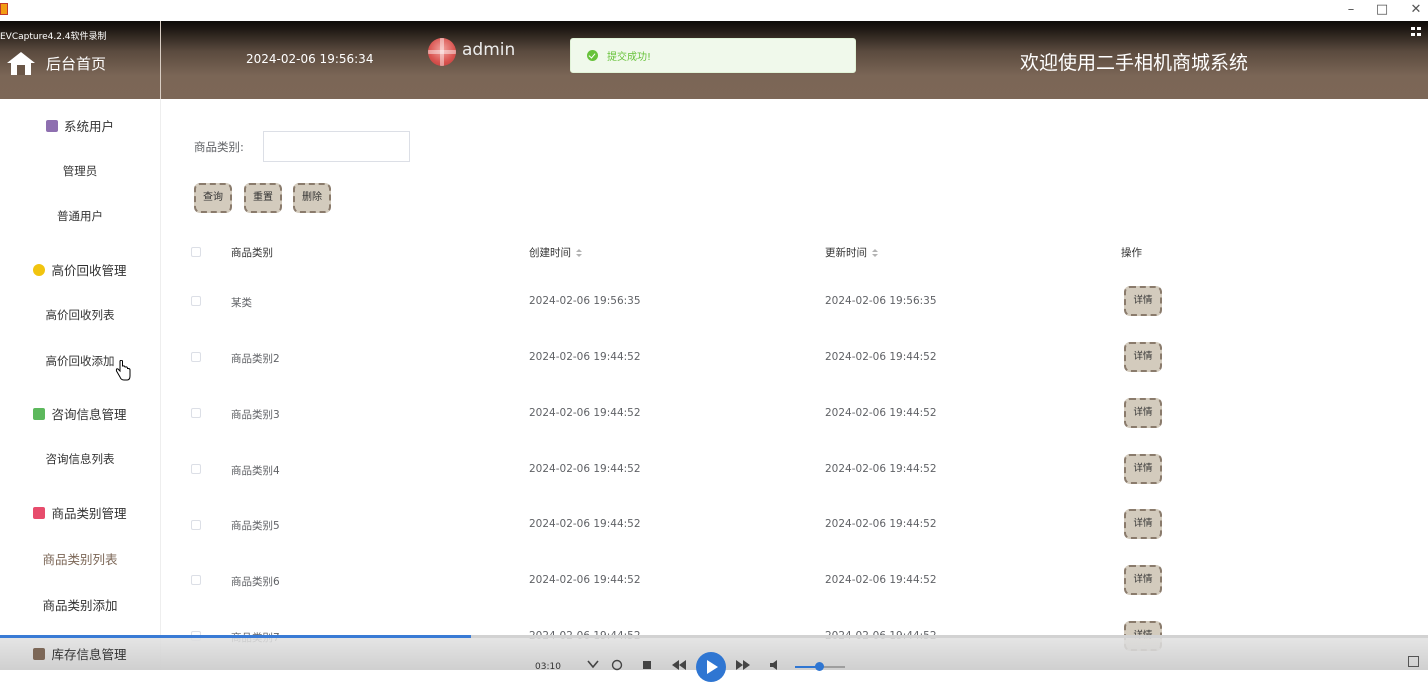  I want to click on sidebar-item-admin: 管理员, so click(80, 171).